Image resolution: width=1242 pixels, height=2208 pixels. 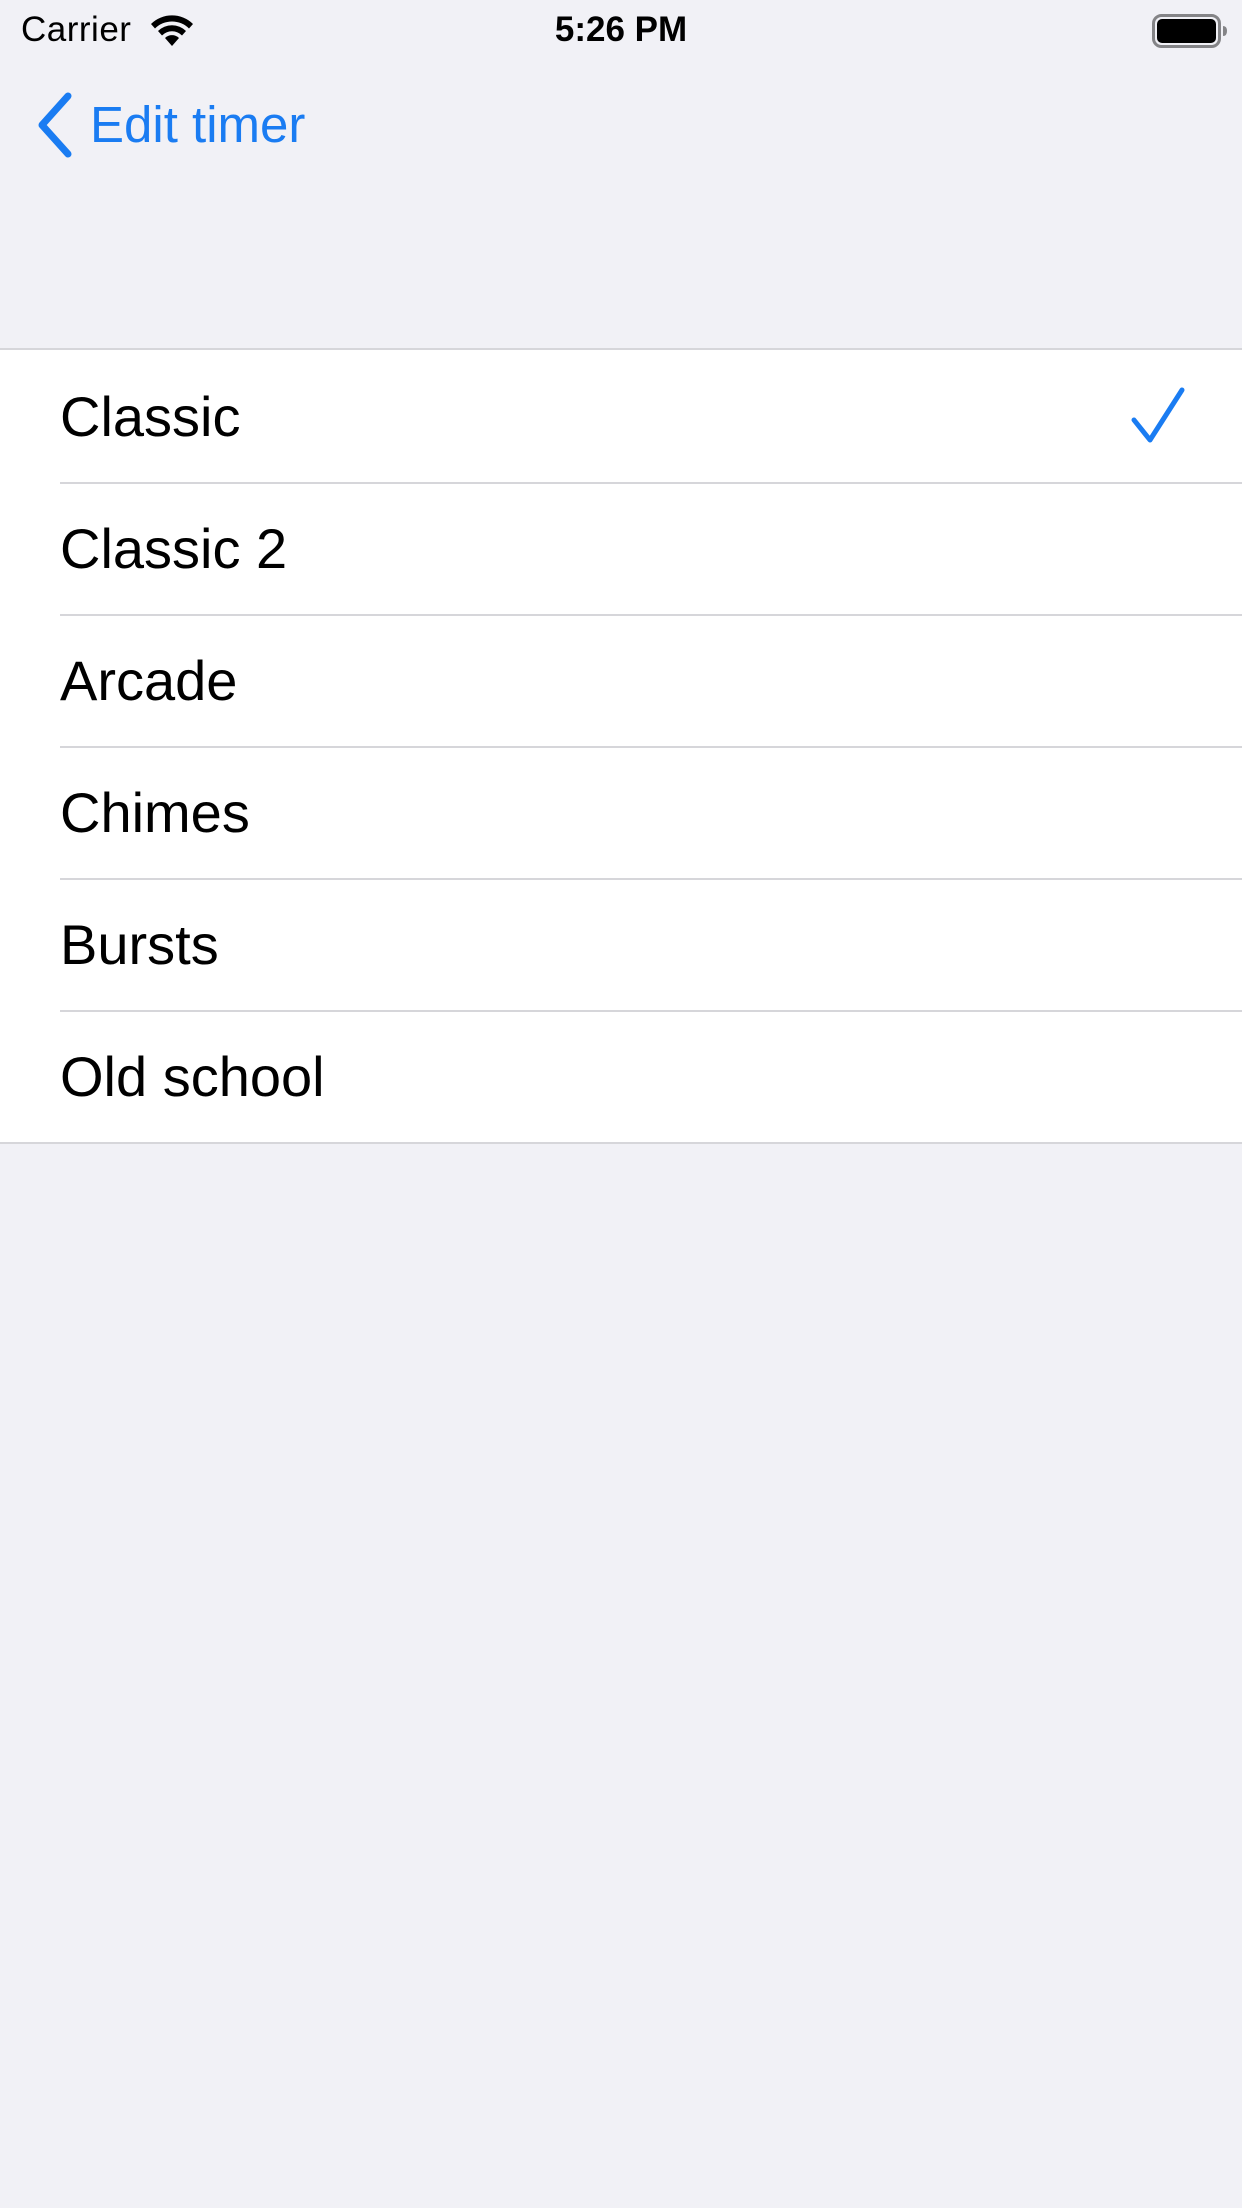 What do you see at coordinates (139, 944) in the screenshot?
I see `list-item-label: Bursts` at bounding box center [139, 944].